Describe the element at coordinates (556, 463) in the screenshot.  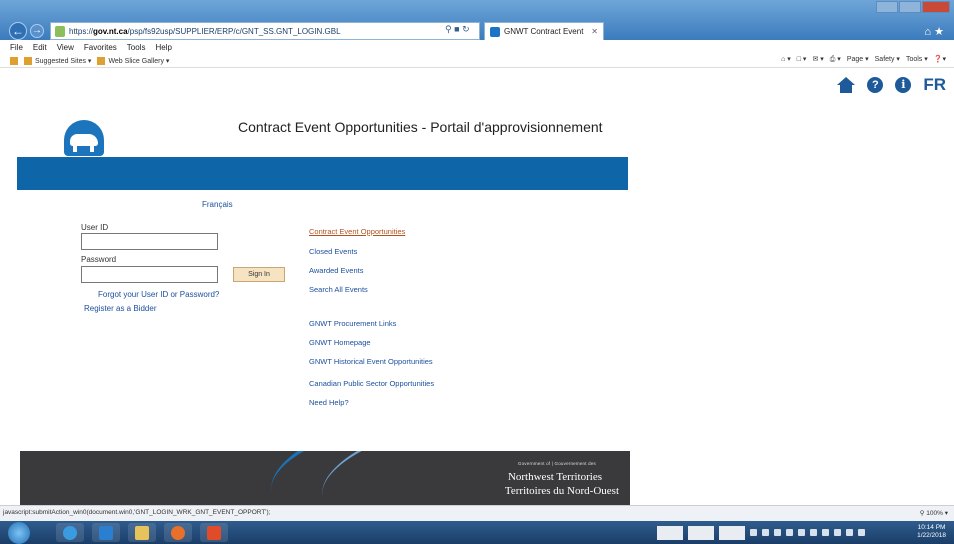
I see `footer-government-line: Government of | Gouvernement des` at that location.